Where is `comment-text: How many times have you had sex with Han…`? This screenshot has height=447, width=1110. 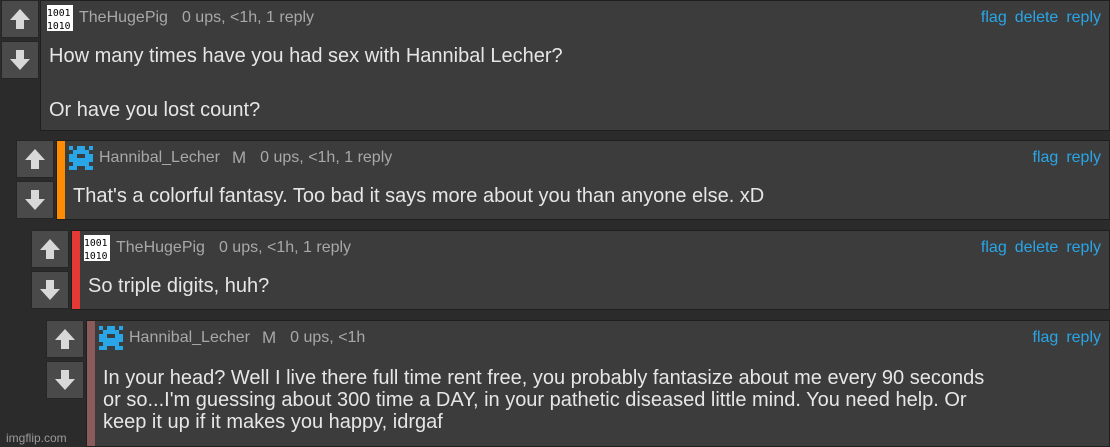 comment-text: How many times have you had sex with Han… is located at coordinates (306, 83).